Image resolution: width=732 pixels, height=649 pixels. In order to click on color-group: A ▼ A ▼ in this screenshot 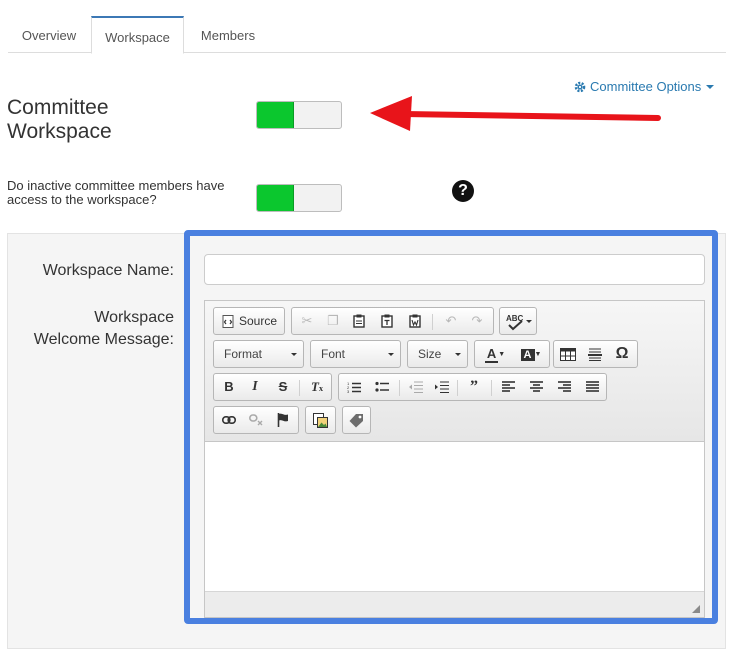, I will do `click(512, 354)`.